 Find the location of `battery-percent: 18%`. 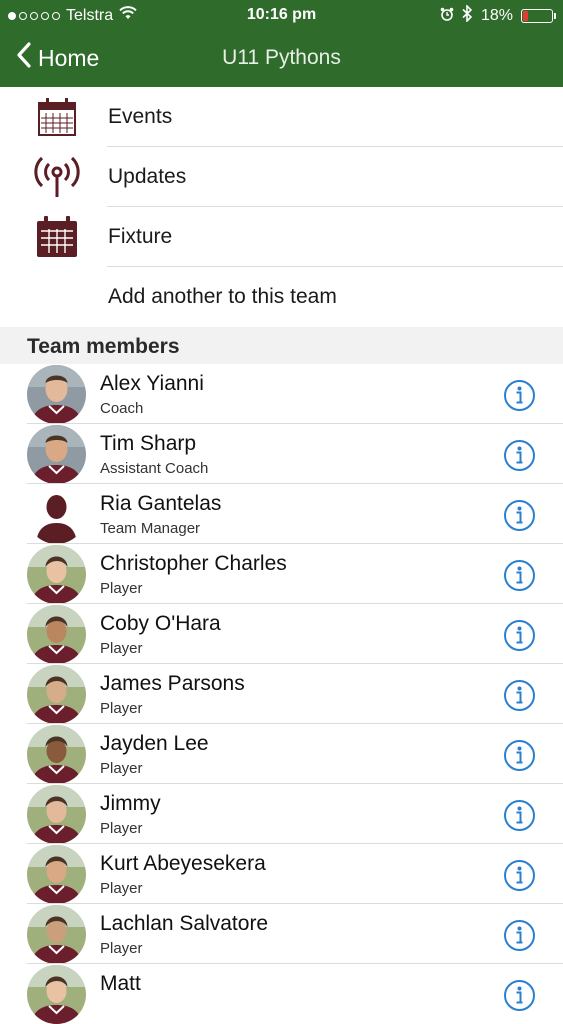

battery-percent: 18% is located at coordinates (496, 15).